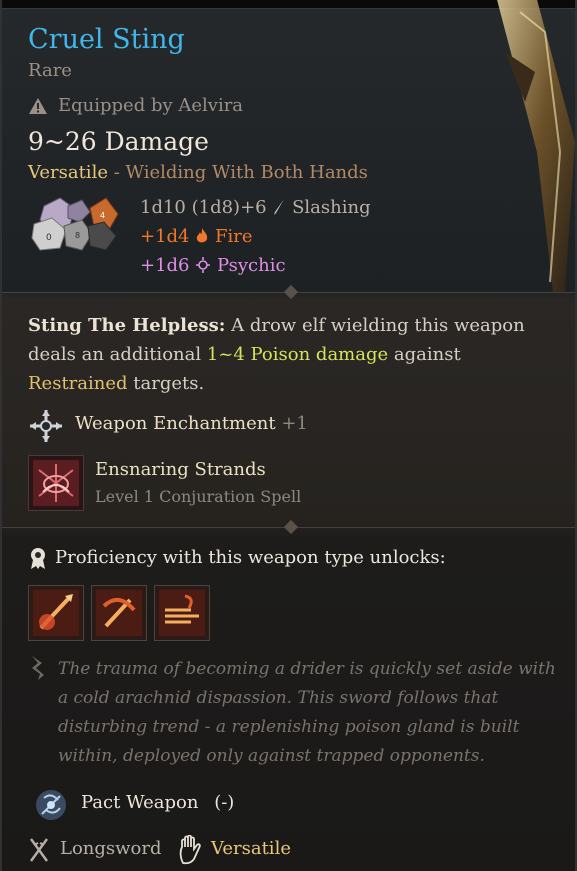 Image resolution: width=577 pixels, height=871 pixels. What do you see at coordinates (102, 215) in the screenshot?
I see `svg-text: 4` at bounding box center [102, 215].